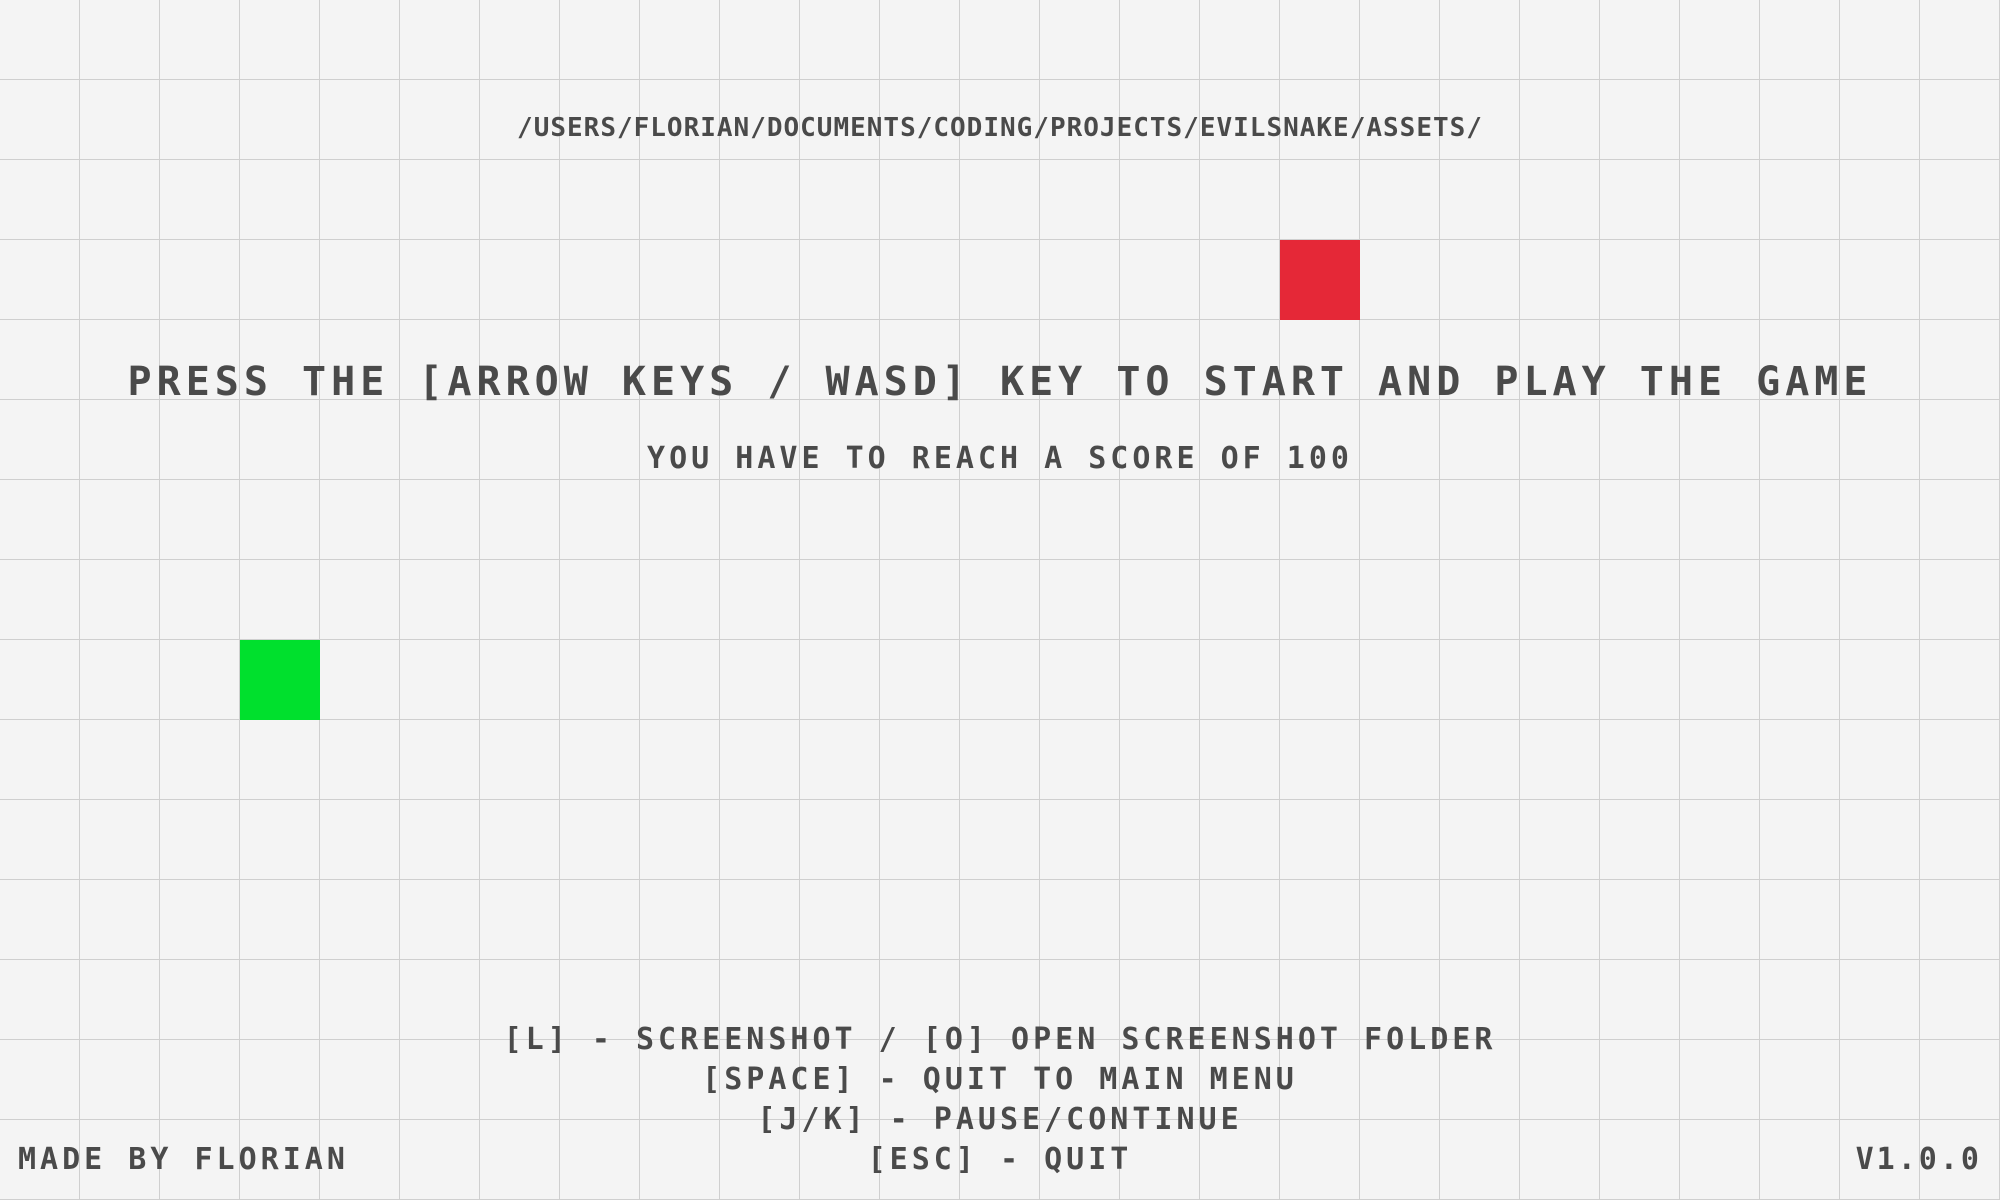 This screenshot has width=2000, height=1200. What do you see at coordinates (1320, 280) in the screenshot?
I see `food-block` at bounding box center [1320, 280].